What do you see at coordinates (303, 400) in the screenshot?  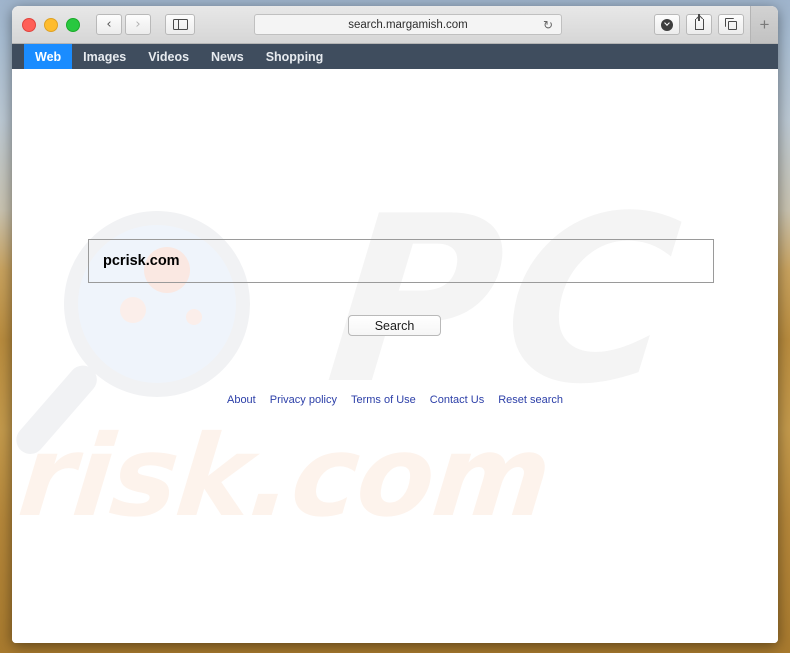 I see `footer-link-privacy-policy: Privacy policy` at bounding box center [303, 400].